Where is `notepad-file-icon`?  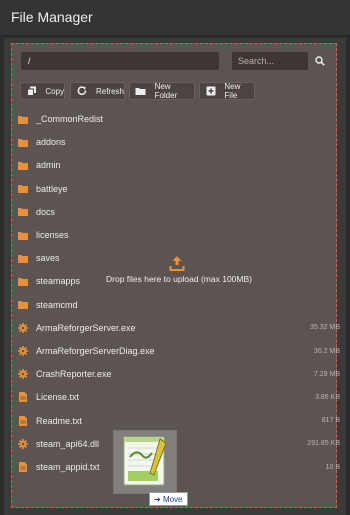 notepad-file-icon is located at coordinates (145, 461).